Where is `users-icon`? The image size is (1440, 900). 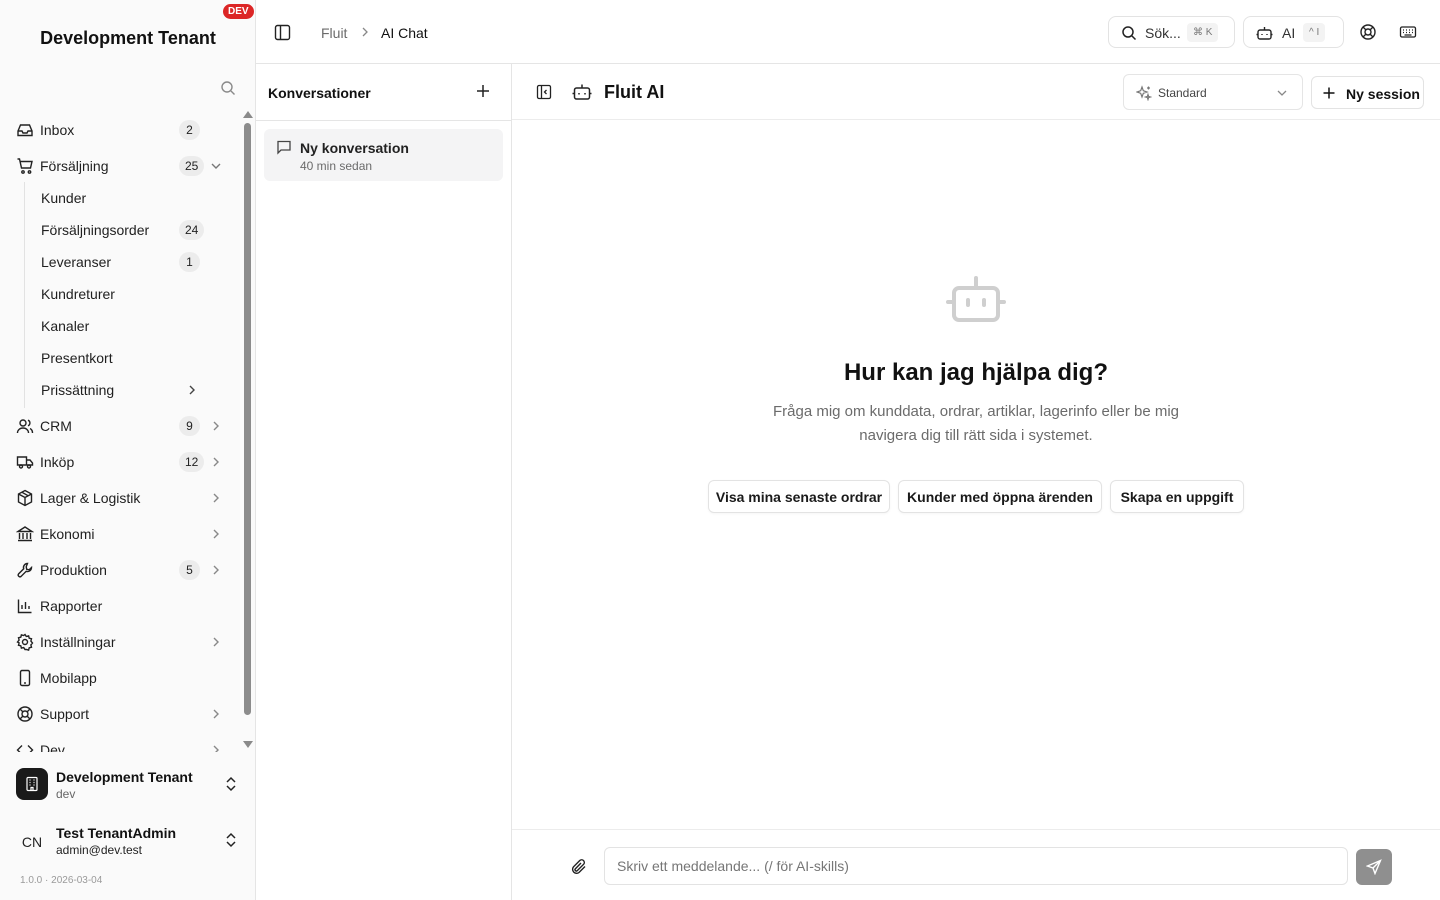
users-icon is located at coordinates (25, 426).